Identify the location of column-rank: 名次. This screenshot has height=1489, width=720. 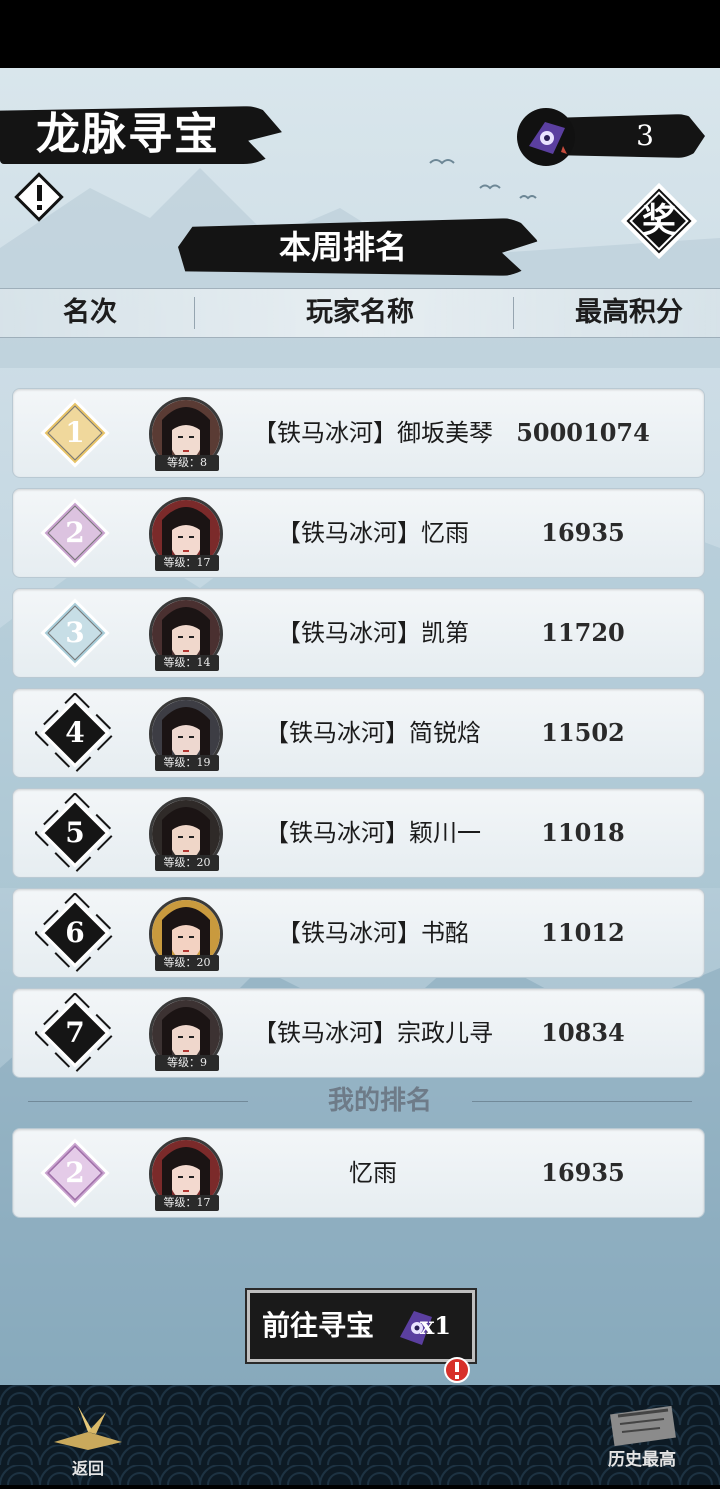
(90, 312).